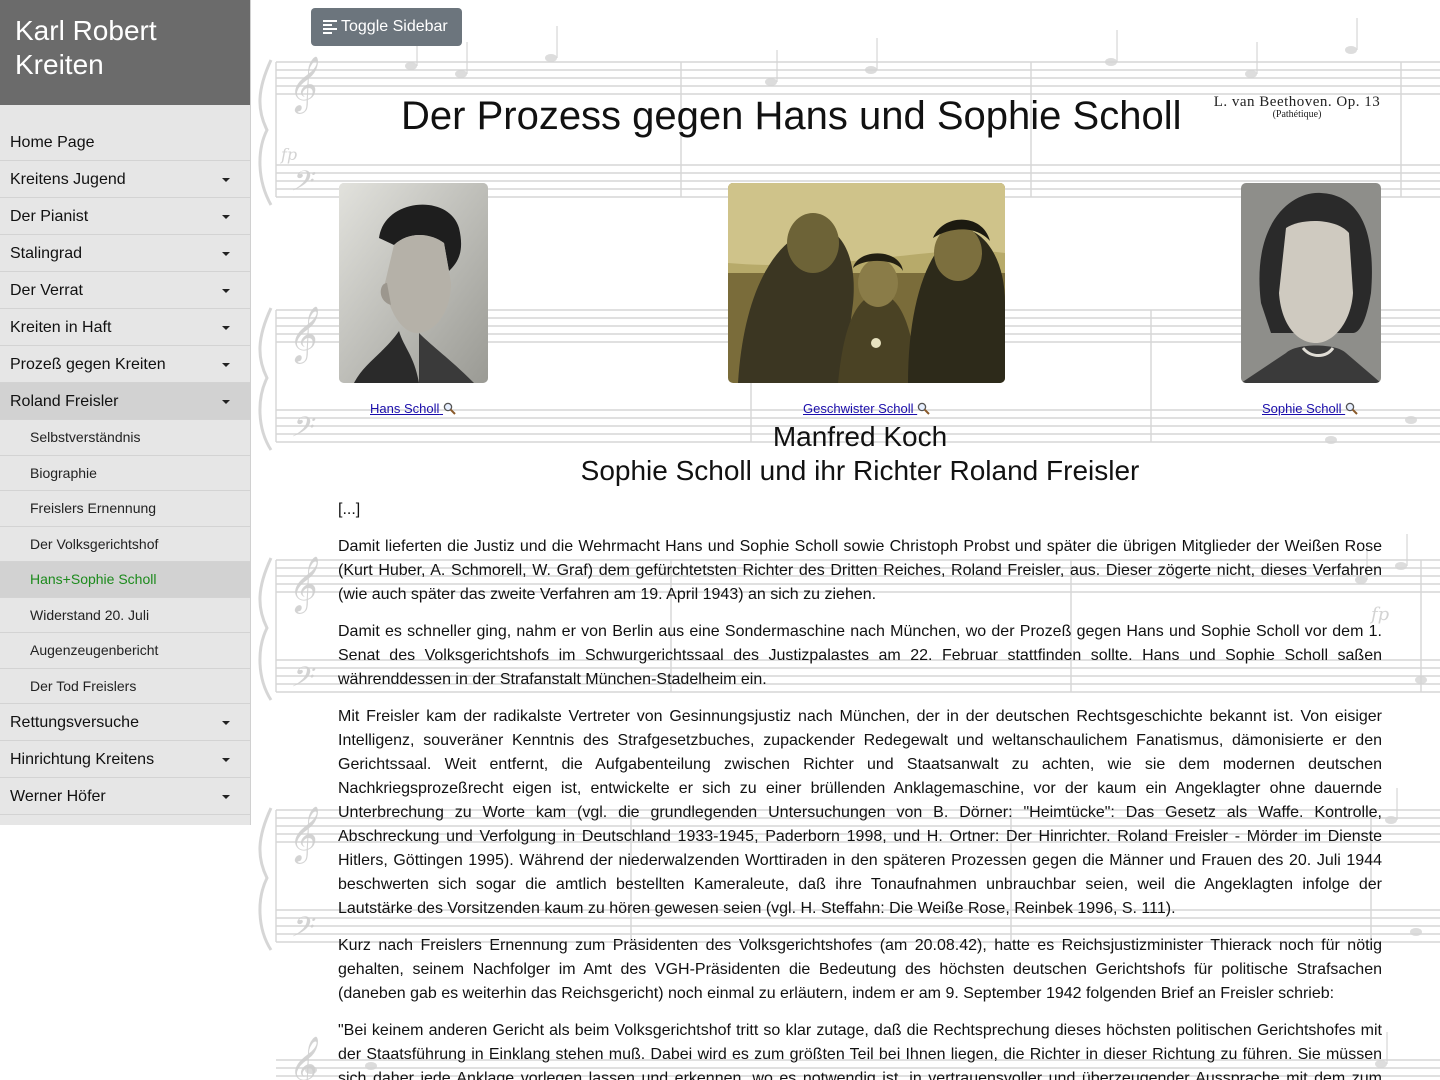 The width and height of the screenshot is (1440, 1080). I want to click on submenu-item-selbstverstaendnis: Selbstverständnis, so click(125, 438).